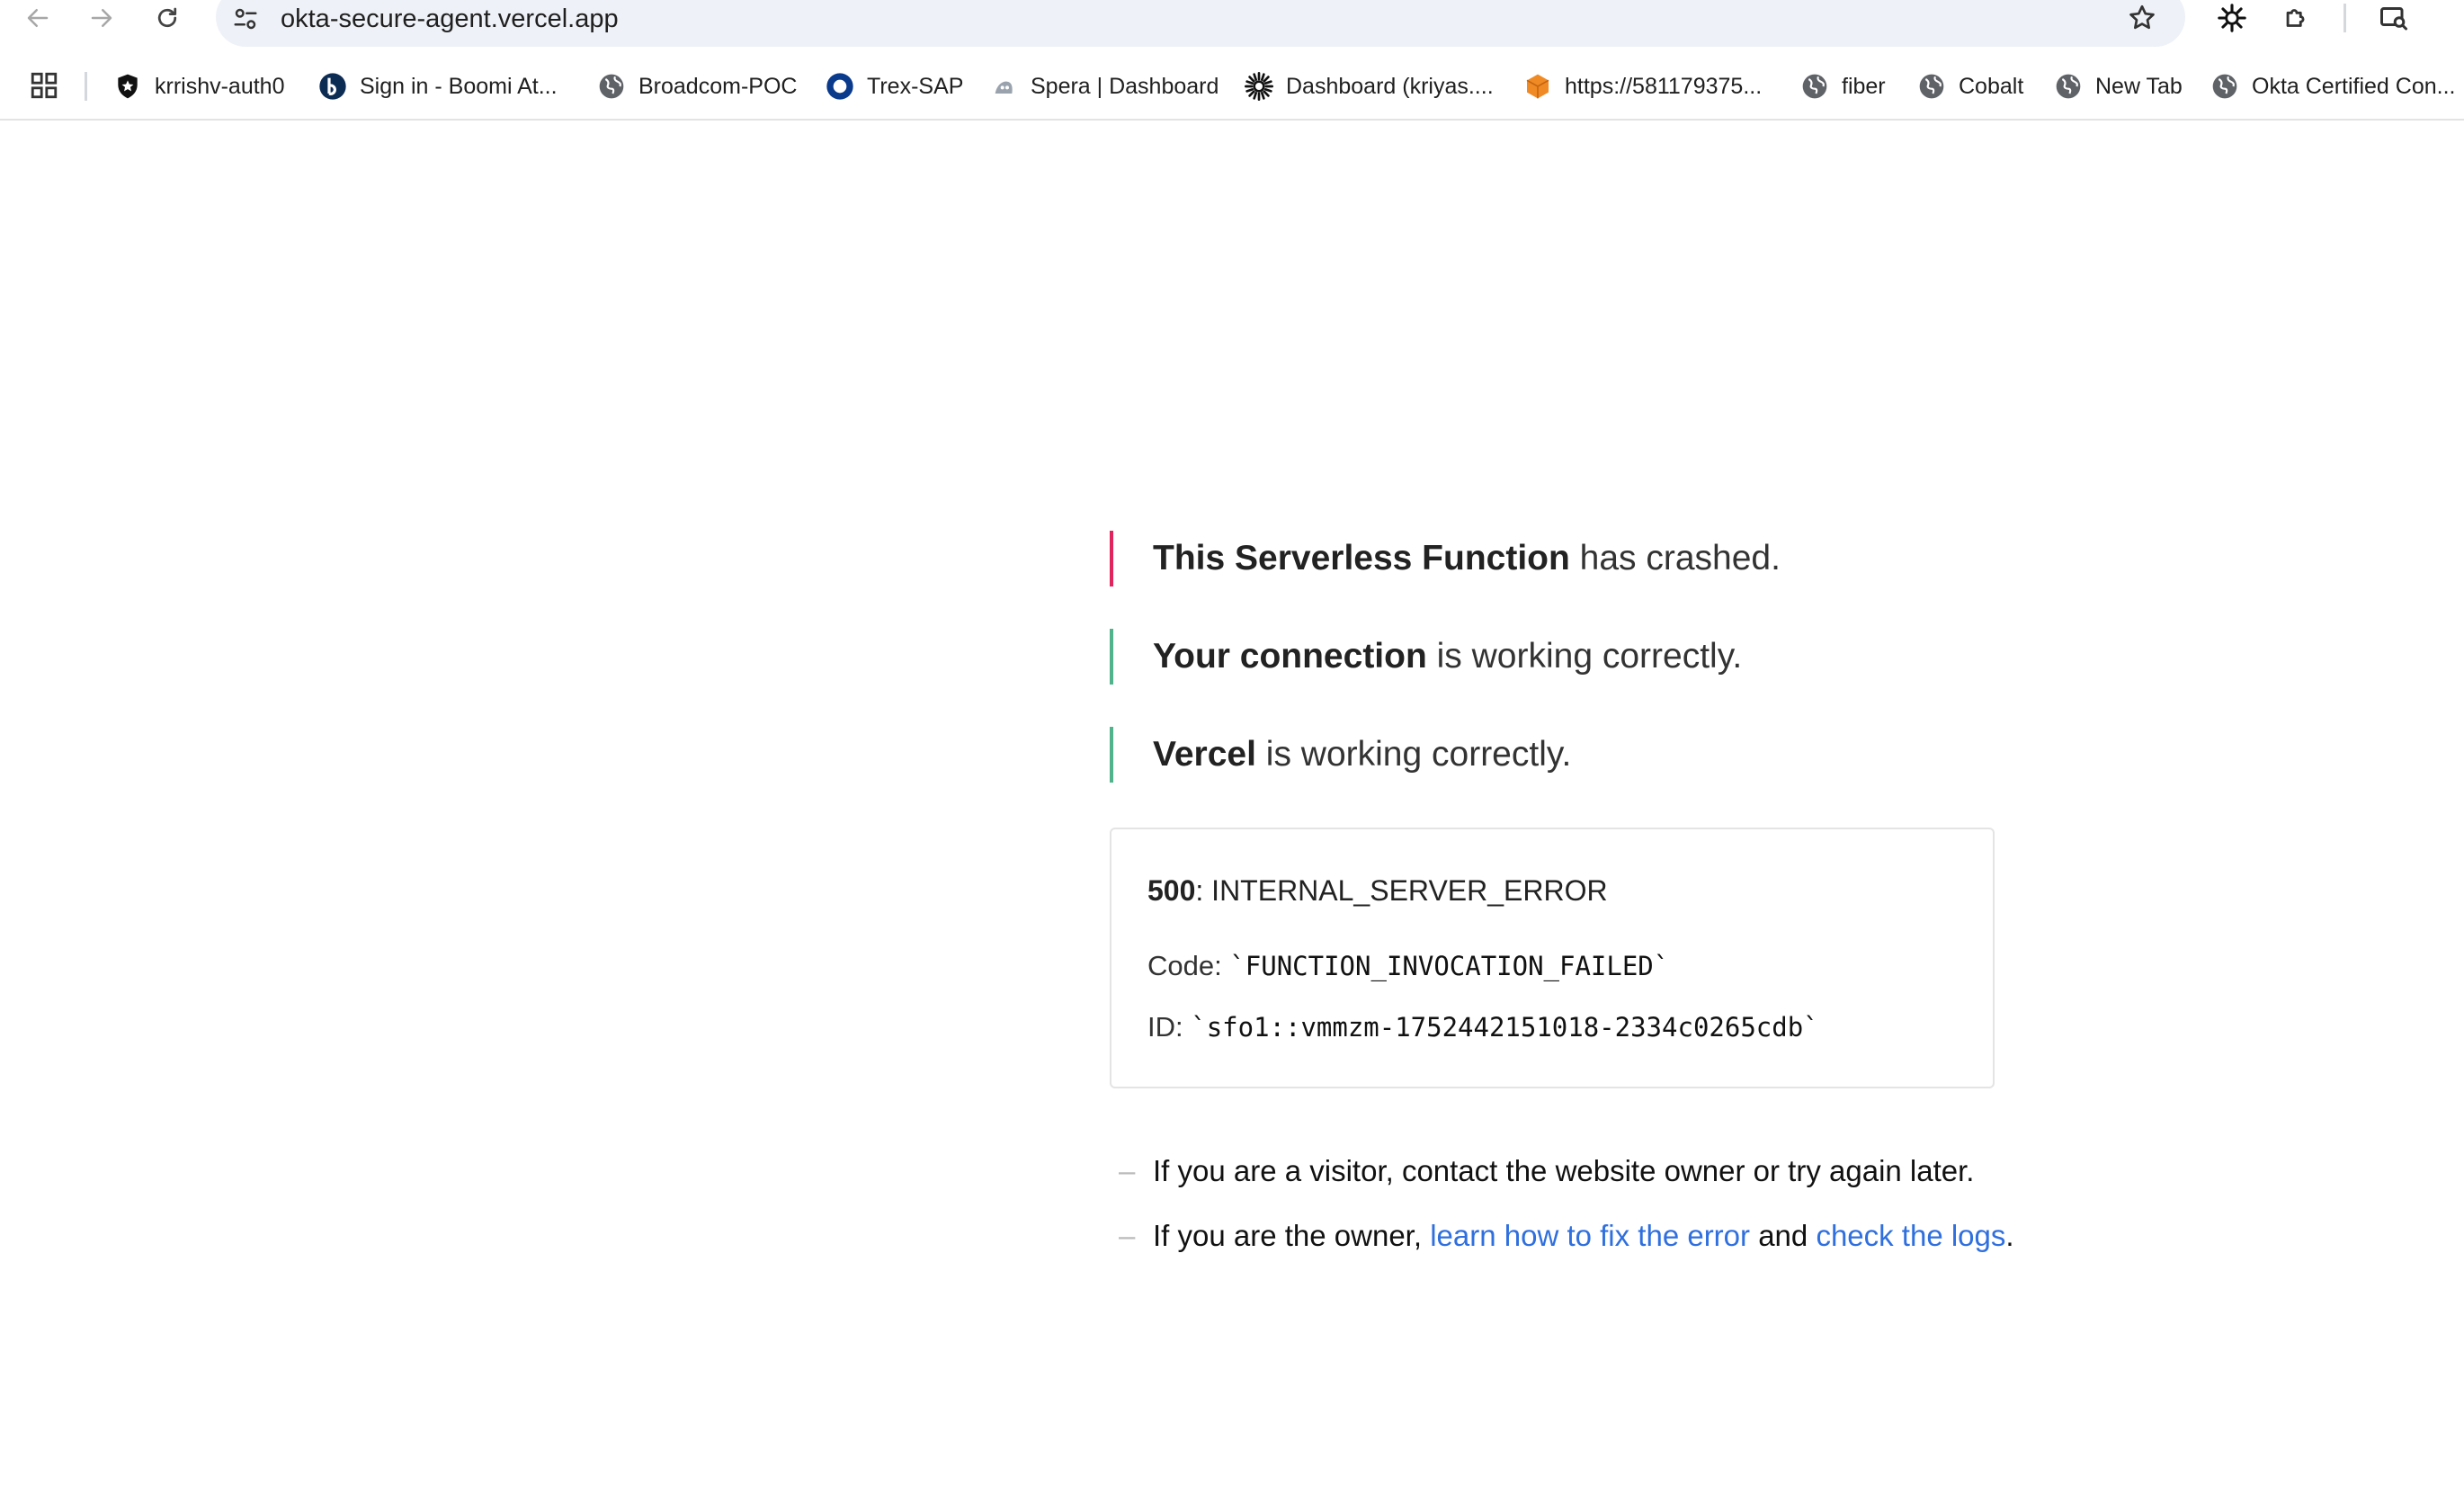 The image size is (2464, 1504). I want to click on bookmark-label: New Tab, so click(2139, 86).